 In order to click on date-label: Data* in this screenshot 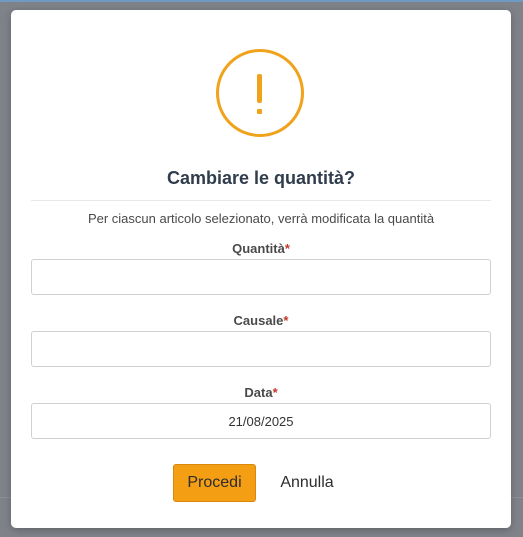, I will do `click(261, 392)`.